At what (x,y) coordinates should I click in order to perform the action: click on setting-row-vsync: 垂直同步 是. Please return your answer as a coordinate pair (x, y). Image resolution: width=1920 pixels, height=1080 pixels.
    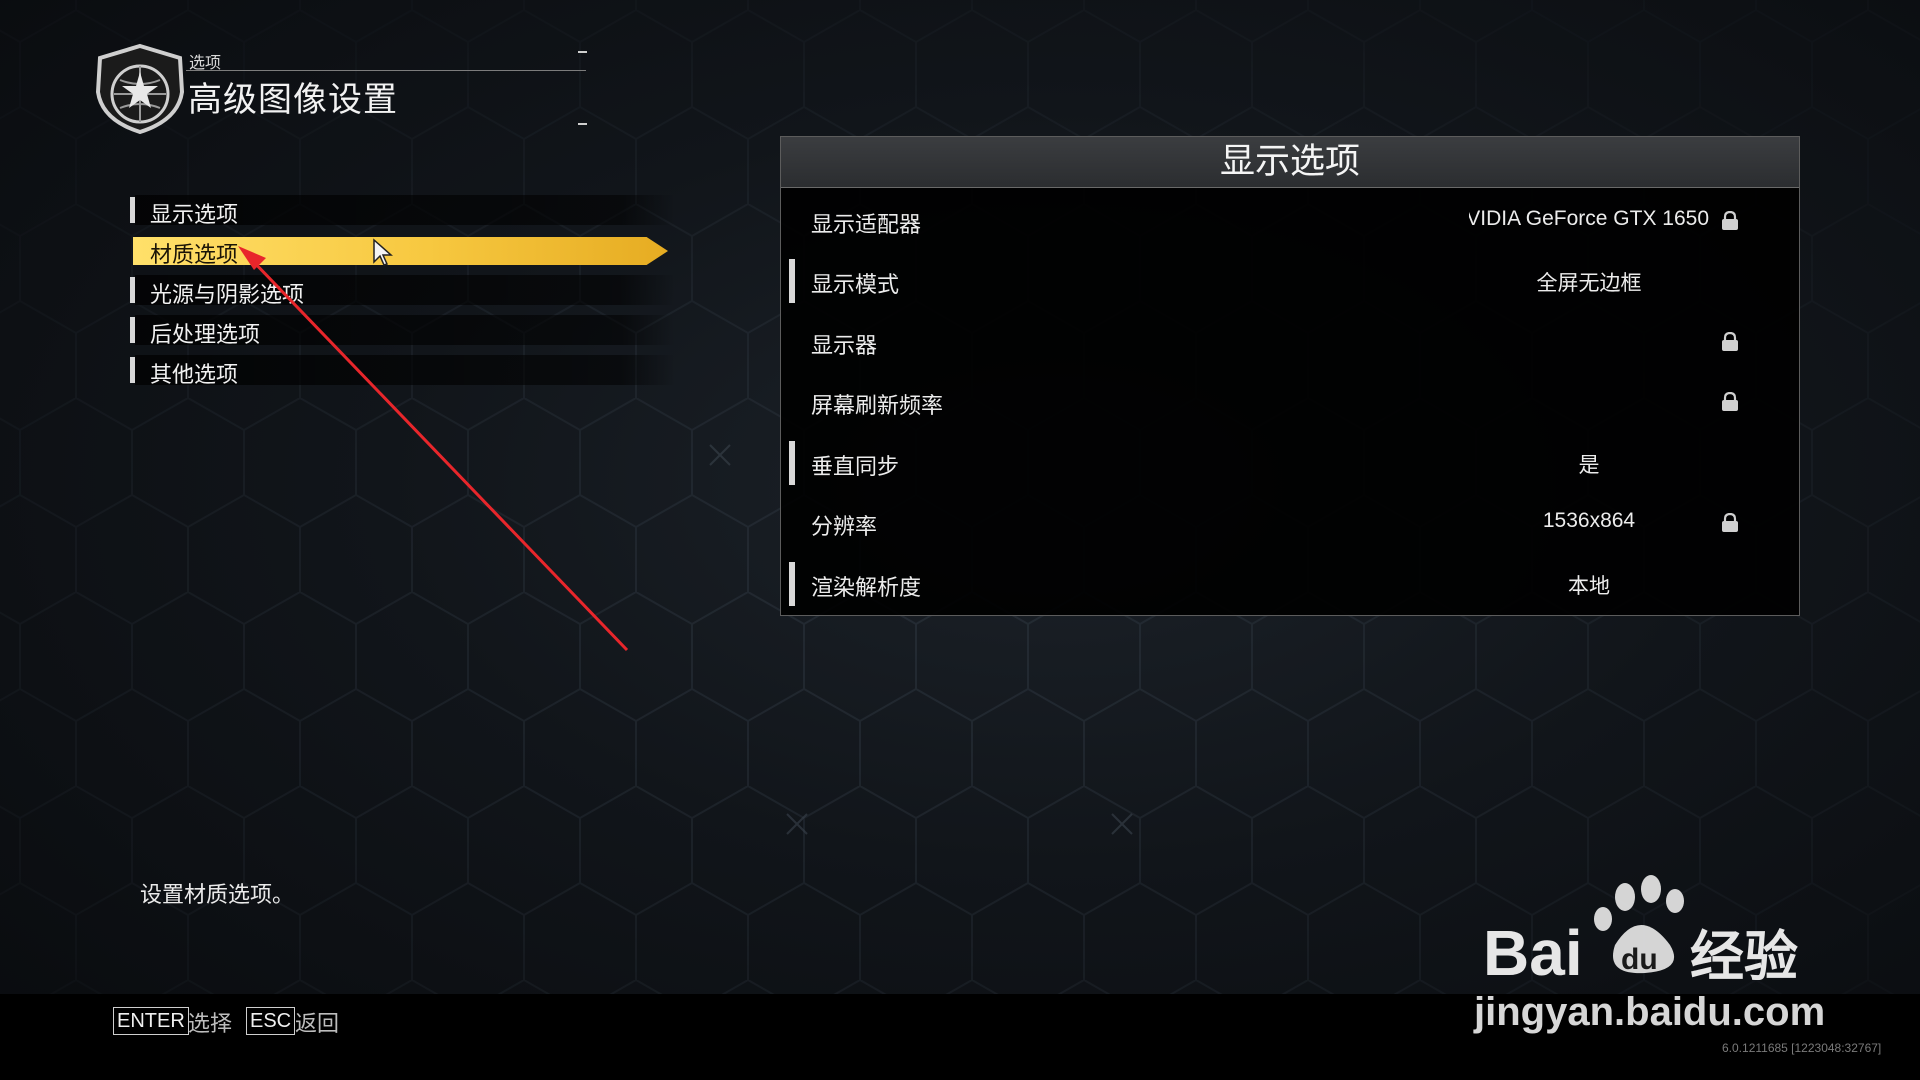
    Looking at the image, I should click on (1289, 463).